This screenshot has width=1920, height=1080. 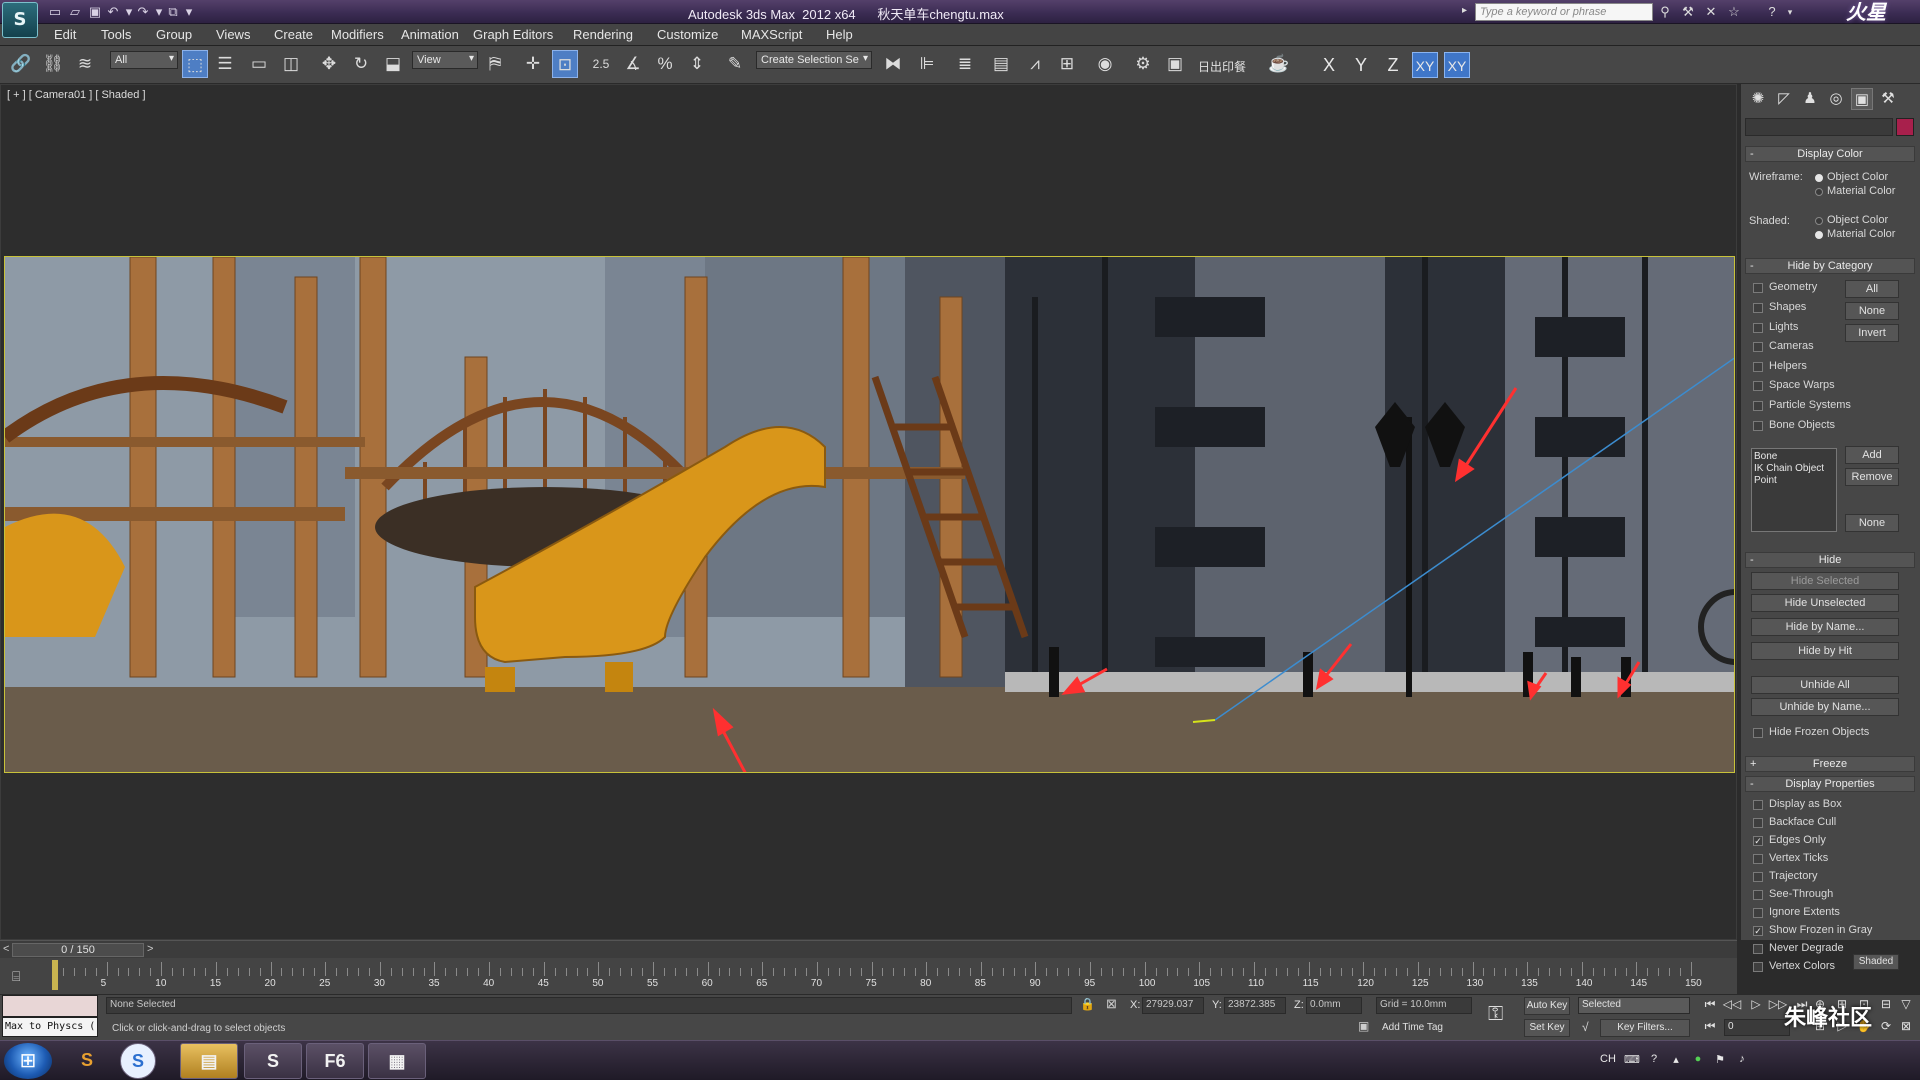 I want to click on open-file-icon: ▱, so click(x=75, y=12).